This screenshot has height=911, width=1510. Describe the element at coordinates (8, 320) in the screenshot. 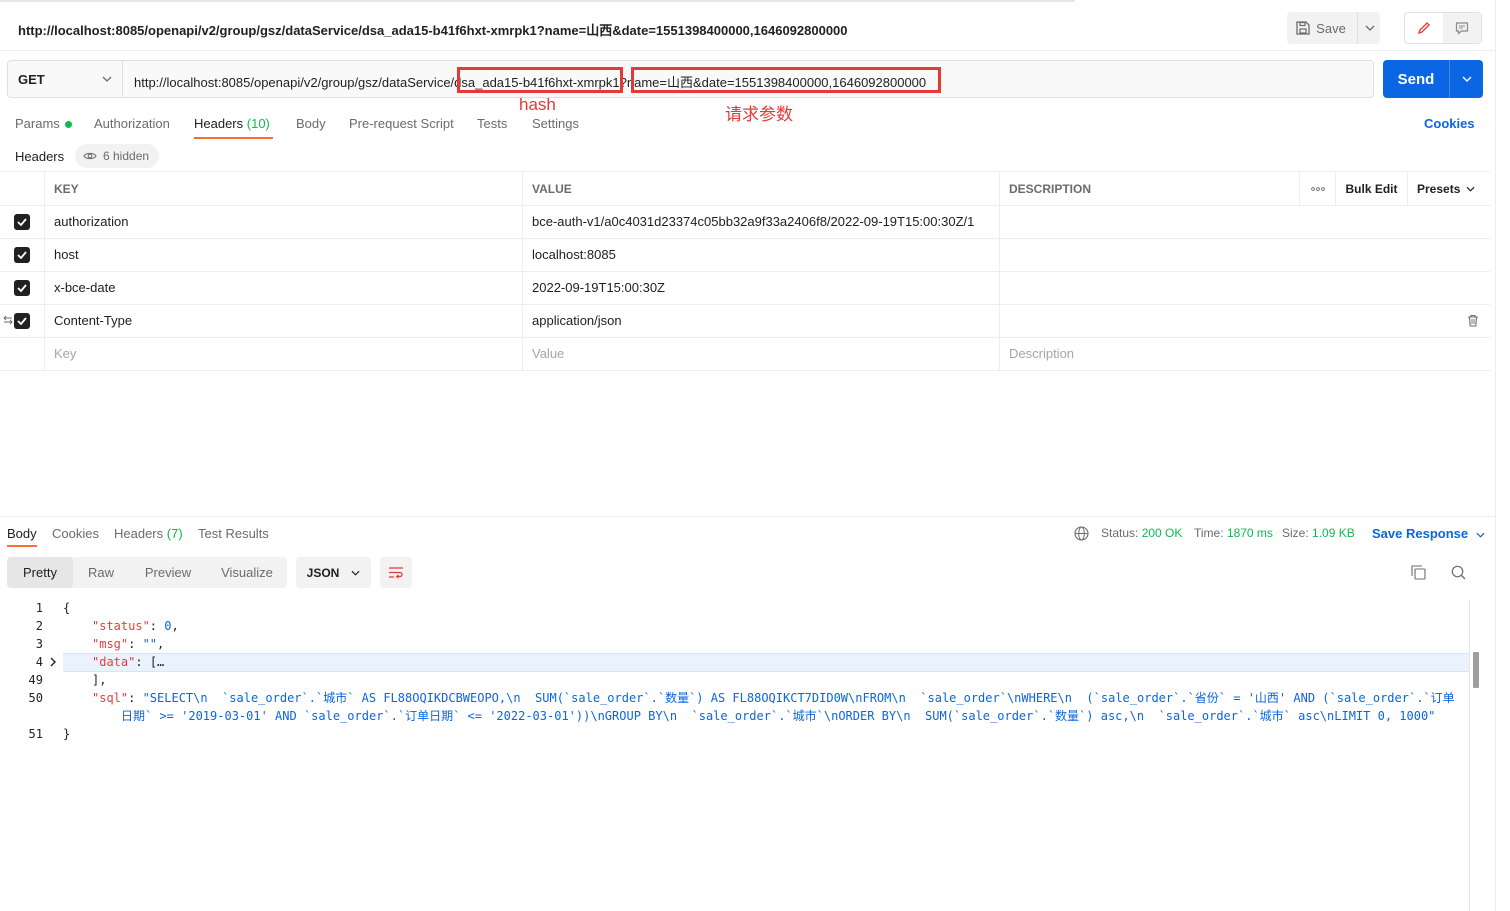

I see `drag-handle-icon` at that location.